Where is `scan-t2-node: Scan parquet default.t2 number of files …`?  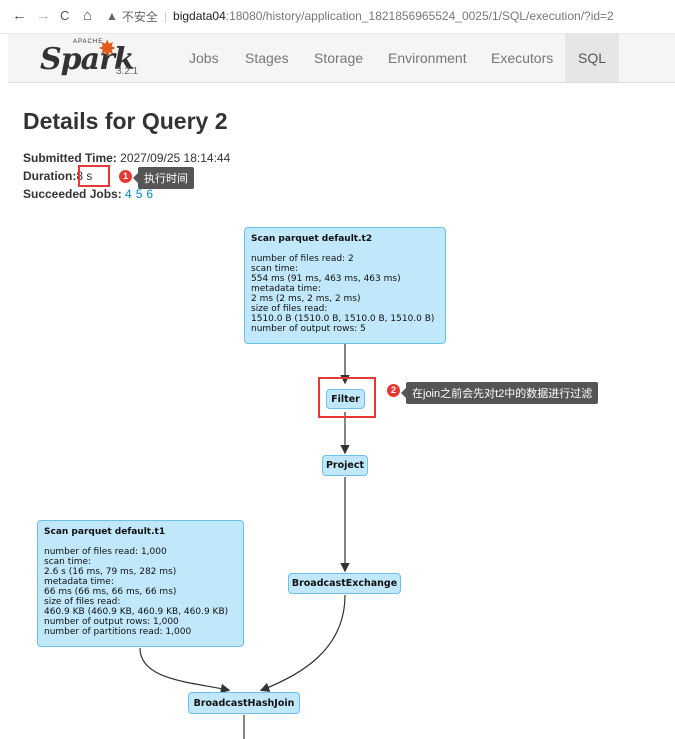
scan-t2-node: Scan parquet default.t2 number of files … is located at coordinates (345, 285).